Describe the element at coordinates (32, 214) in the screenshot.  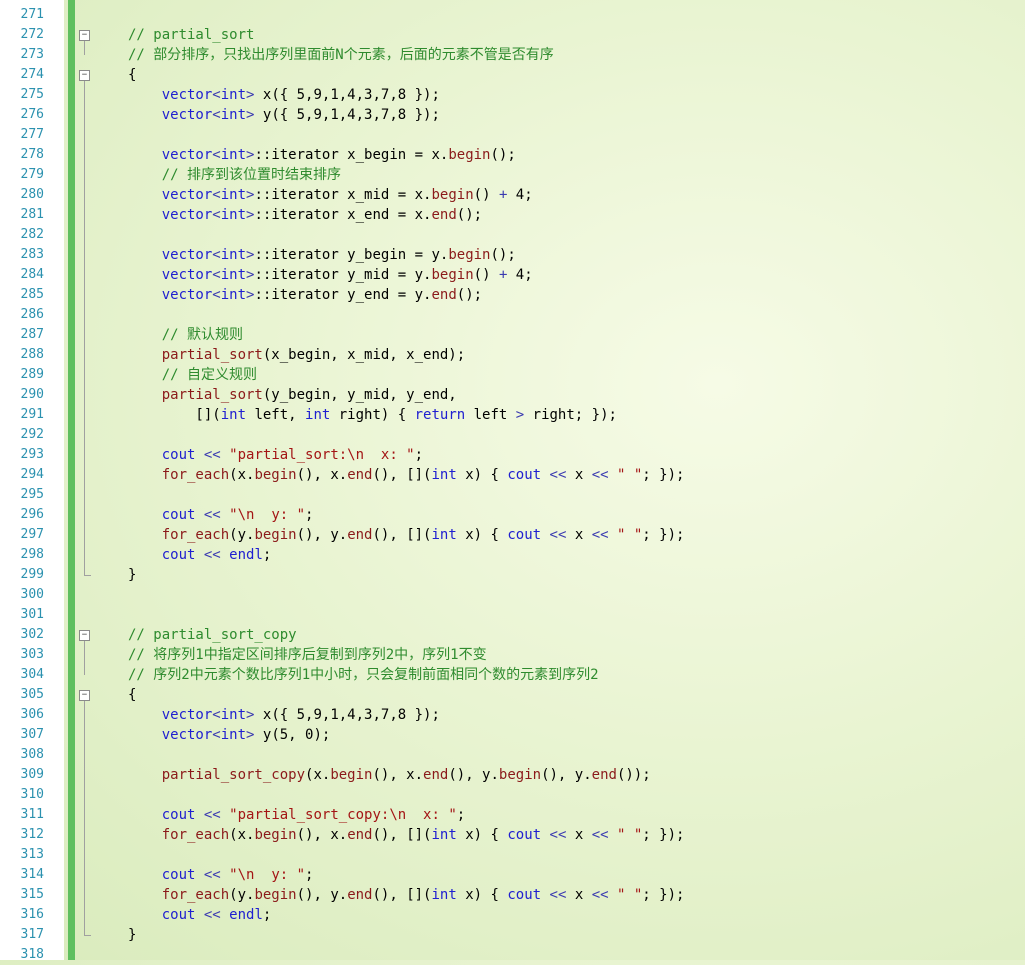
I see `line-number: 281` at that location.